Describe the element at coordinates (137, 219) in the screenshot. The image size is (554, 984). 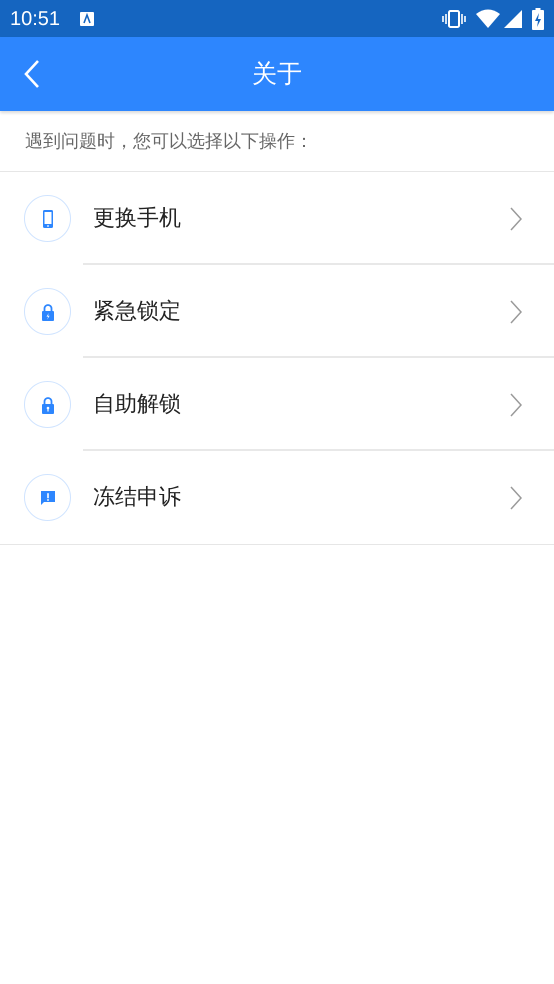
I see `menu-item-label: 更换手机` at that location.